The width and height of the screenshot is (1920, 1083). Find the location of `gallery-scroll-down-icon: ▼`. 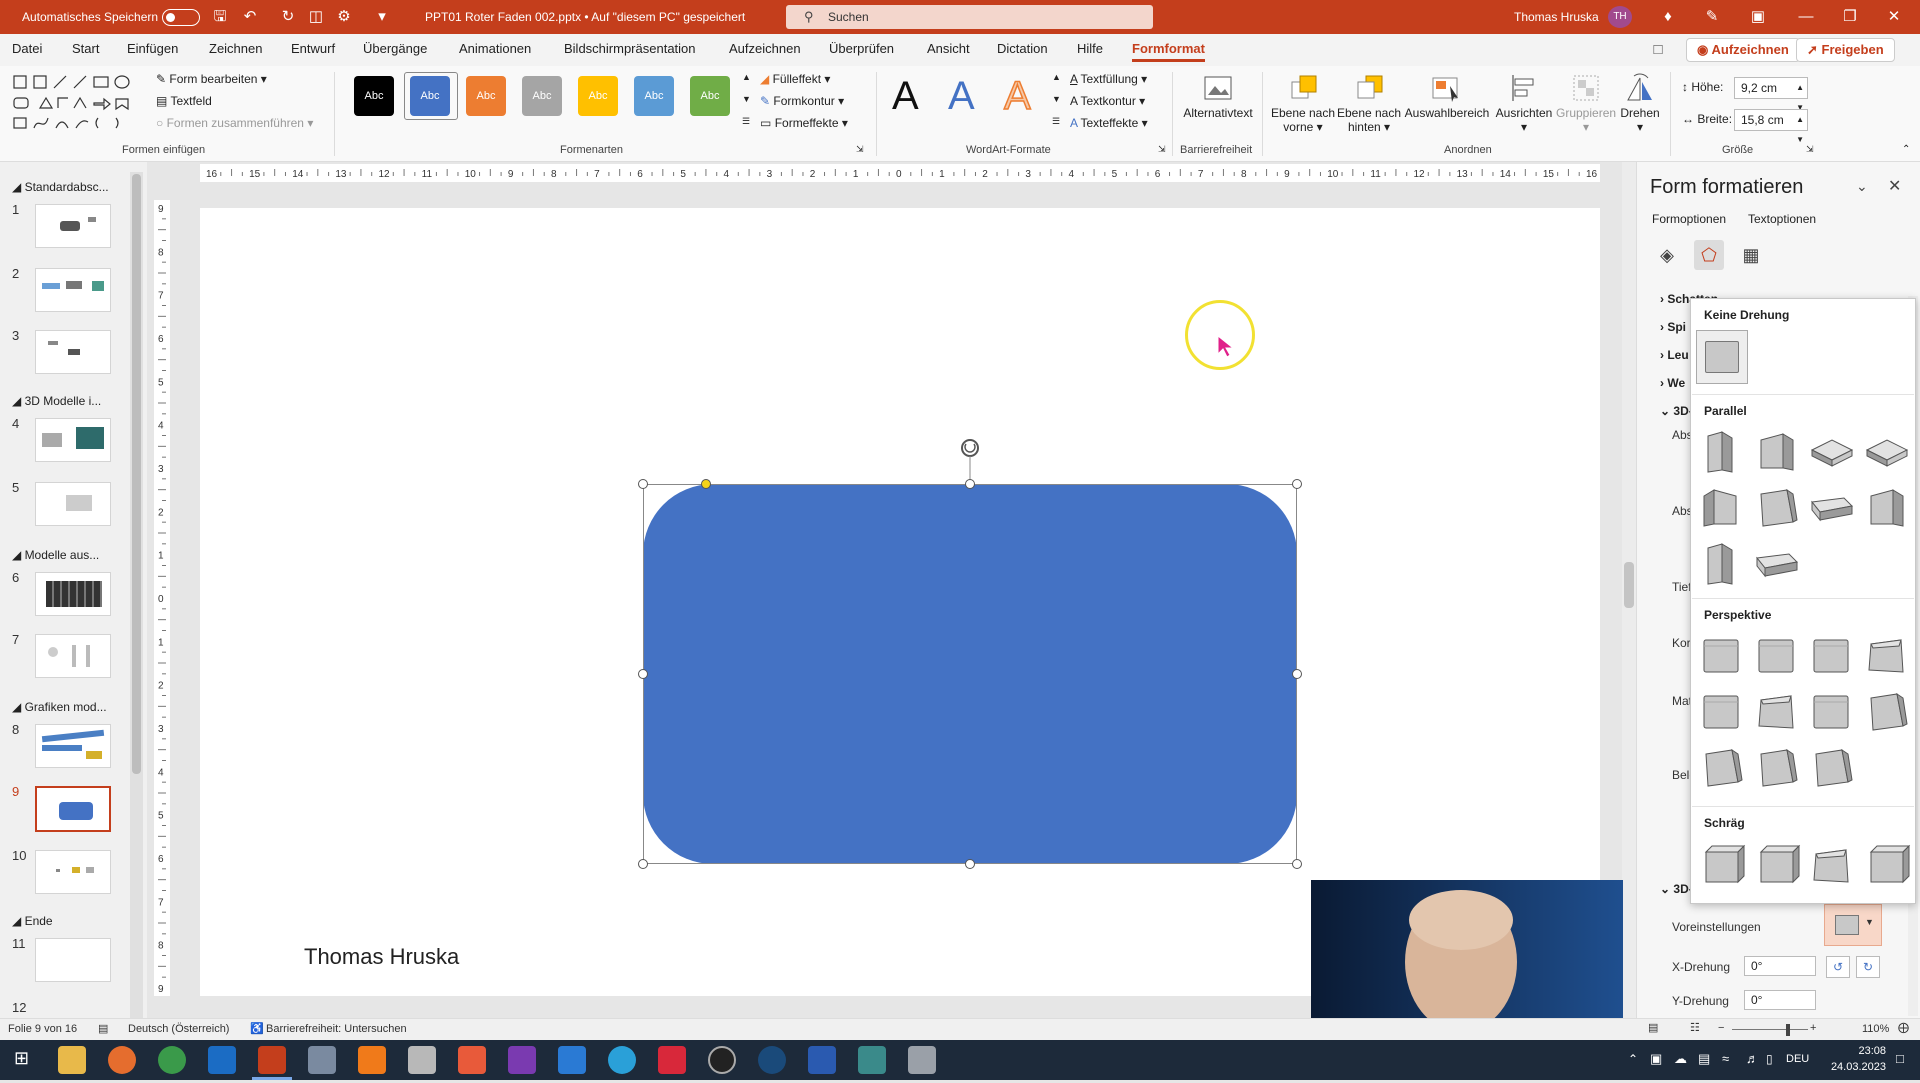

gallery-scroll-down-icon: ▼ is located at coordinates (746, 99).